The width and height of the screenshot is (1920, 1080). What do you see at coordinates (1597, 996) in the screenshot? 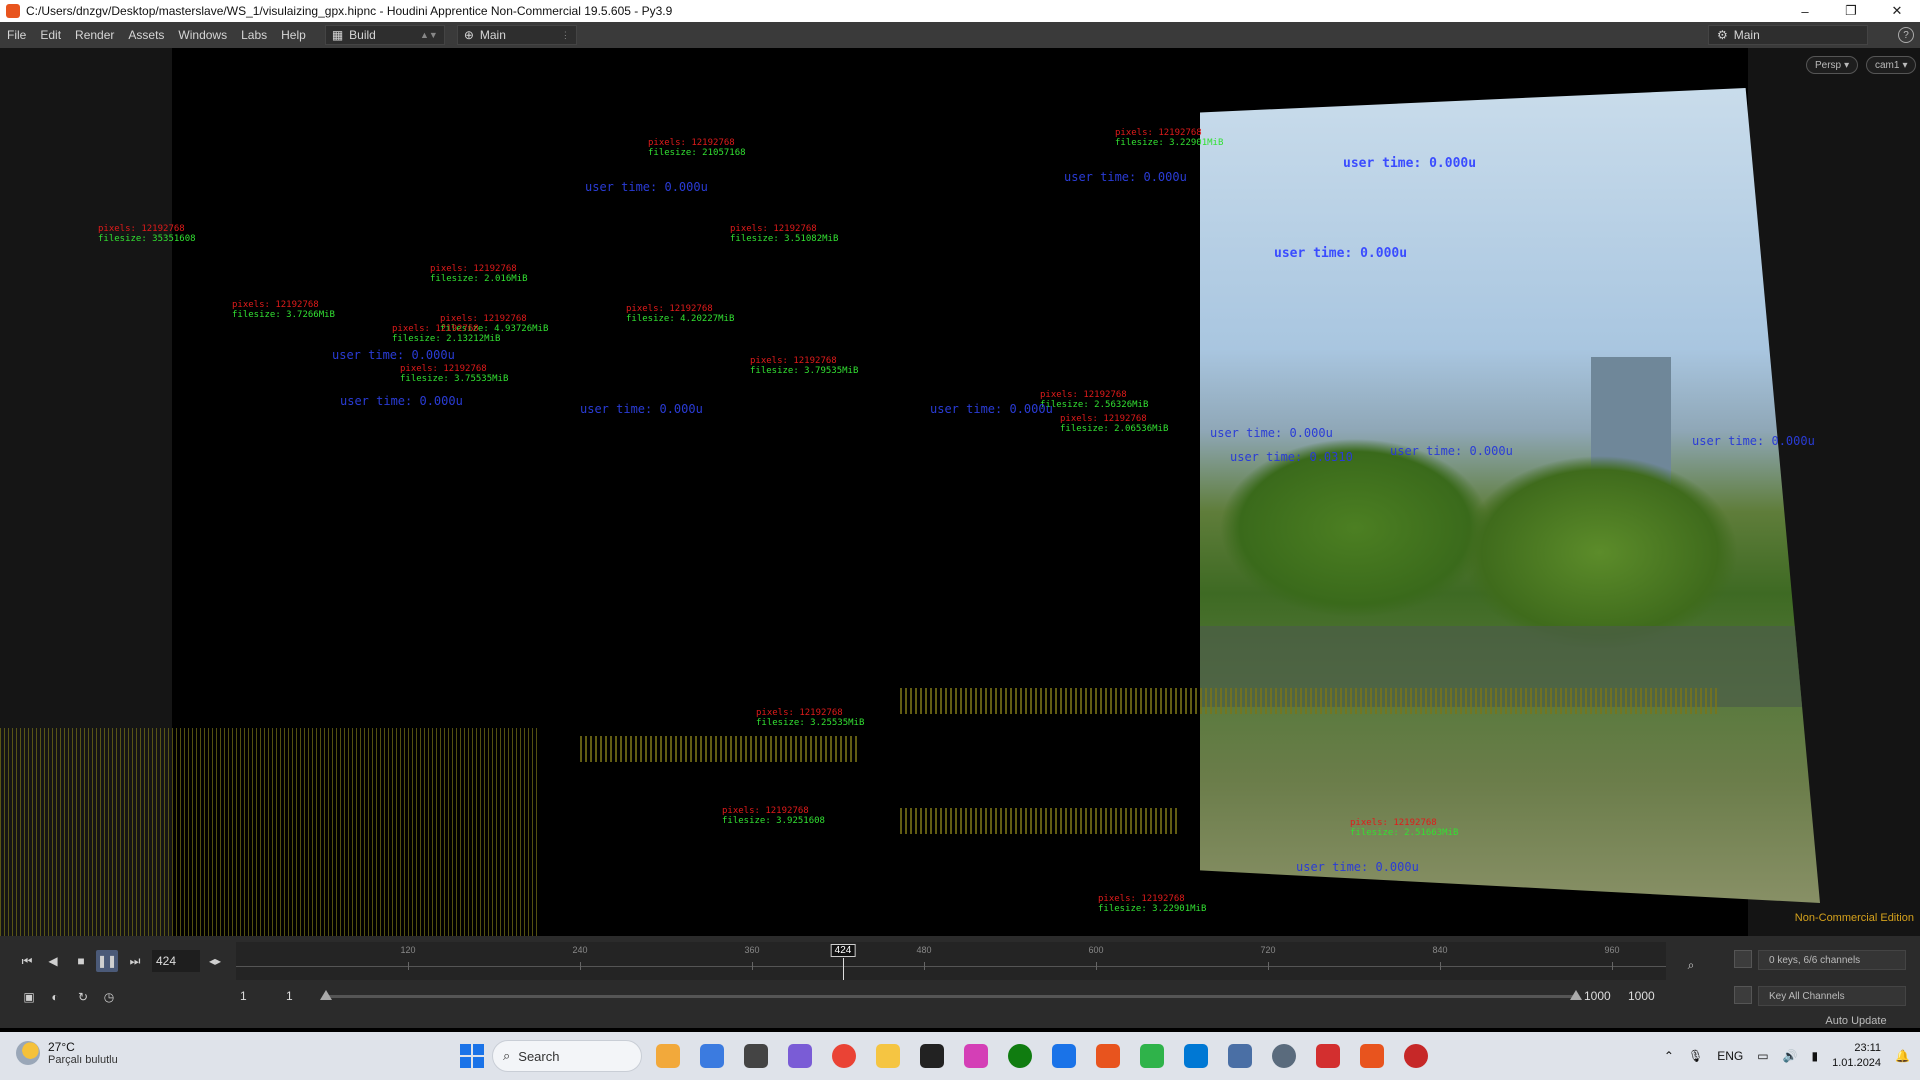
I see `range-end-field: 1000` at bounding box center [1597, 996].